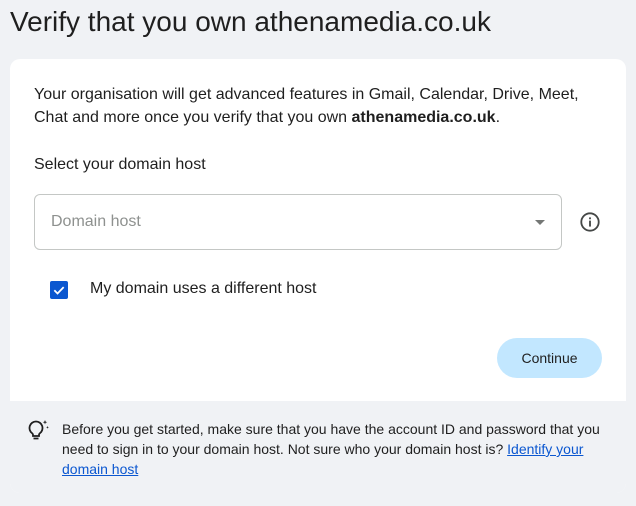  Describe the element at coordinates (423, 117) in the screenshot. I see `intro-domain: athenamedia.co.uk` at that location.